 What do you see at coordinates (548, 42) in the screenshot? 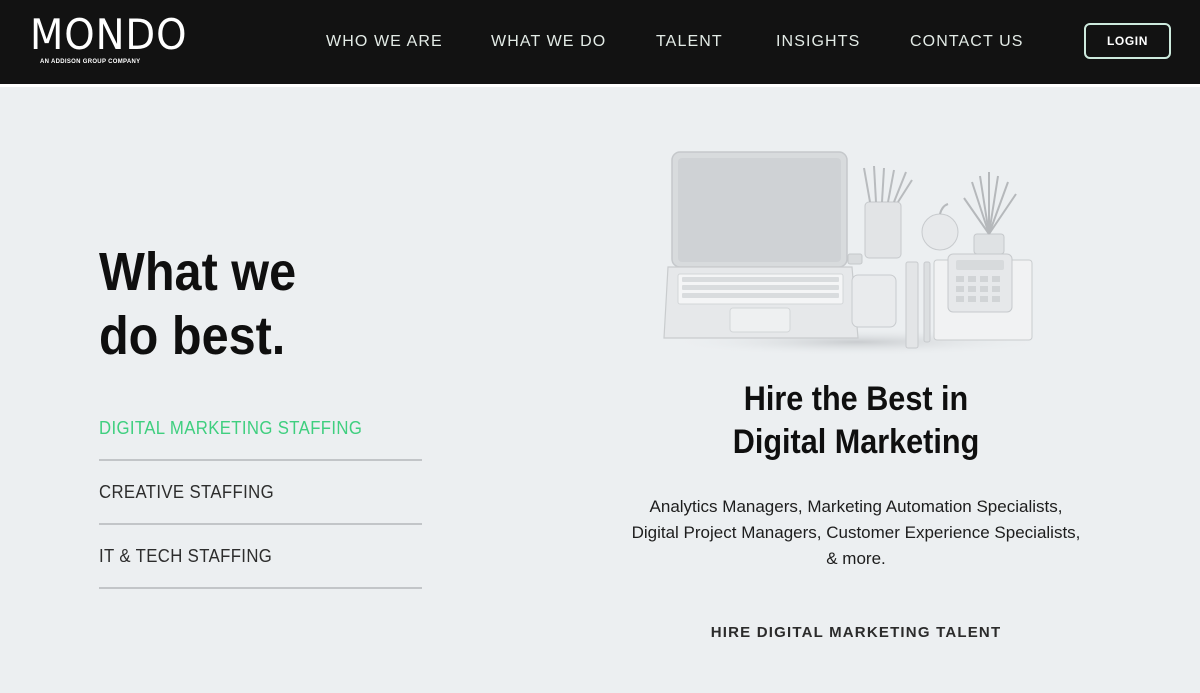
I see `nav-what-we-do: WHAT WE DO` at bounding box center [548, 42].